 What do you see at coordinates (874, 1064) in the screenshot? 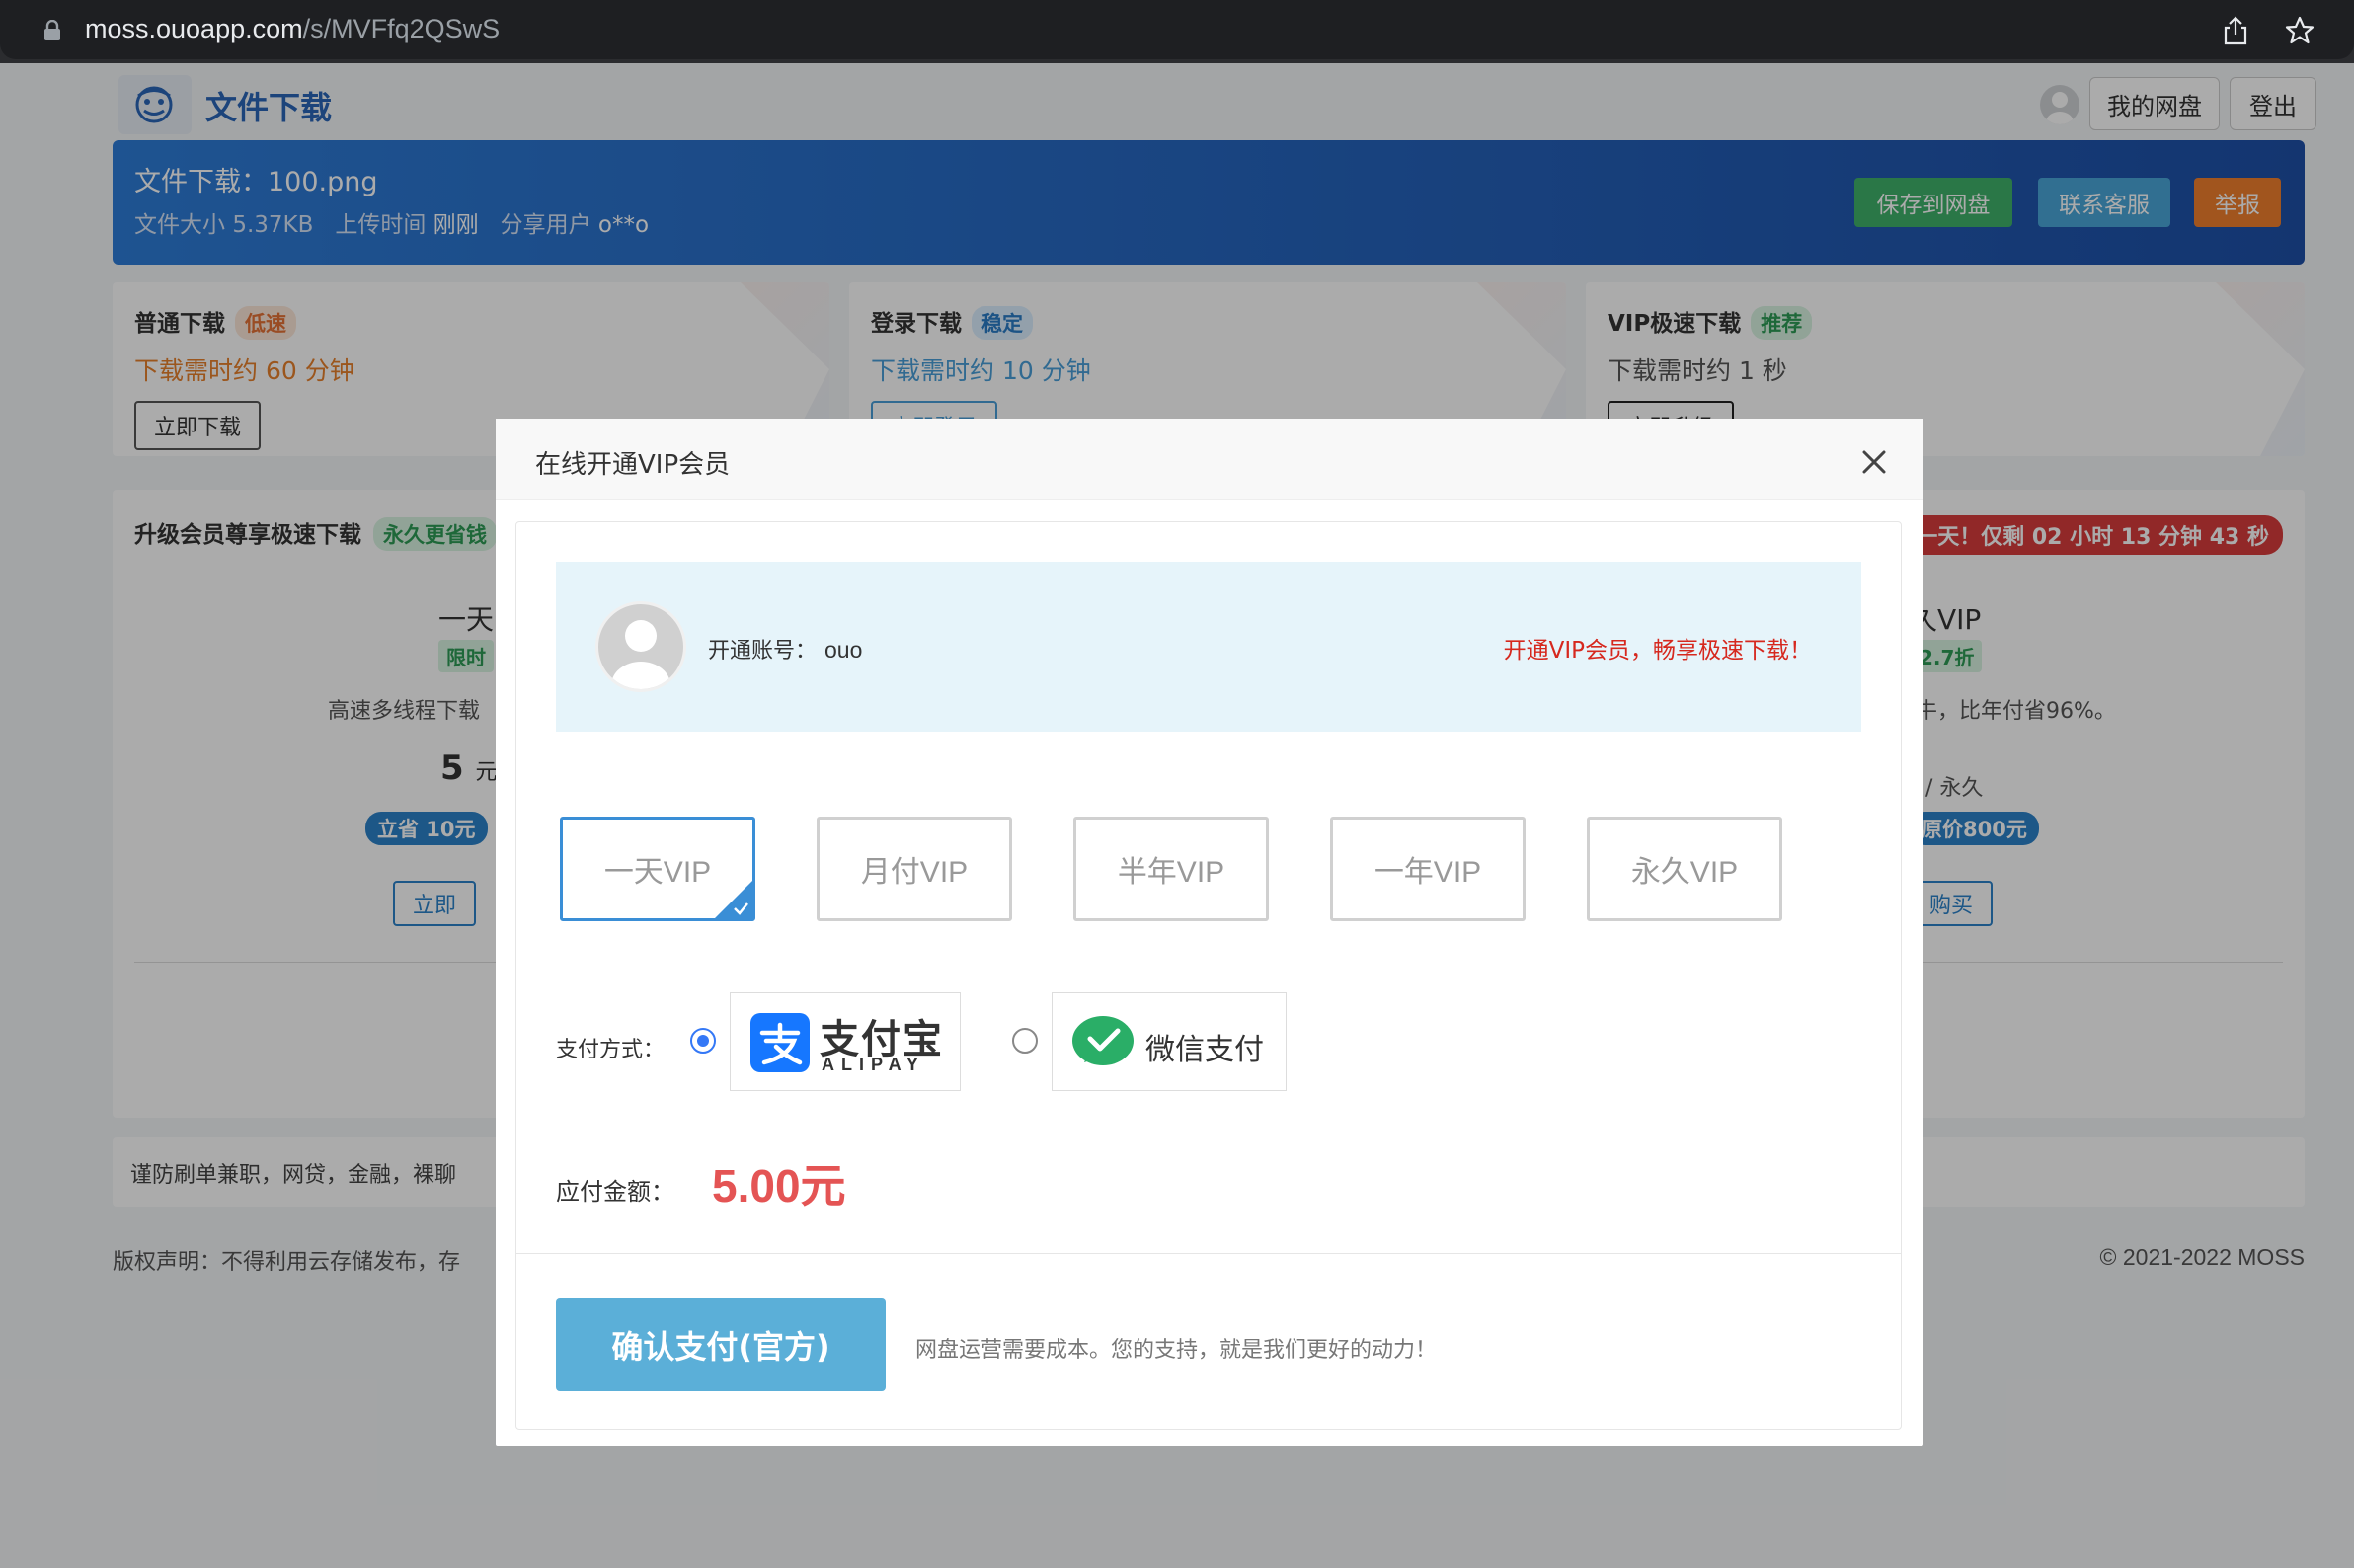
I see `alipay-en-text: ALIPAY` at bounding box center [874, 1064].